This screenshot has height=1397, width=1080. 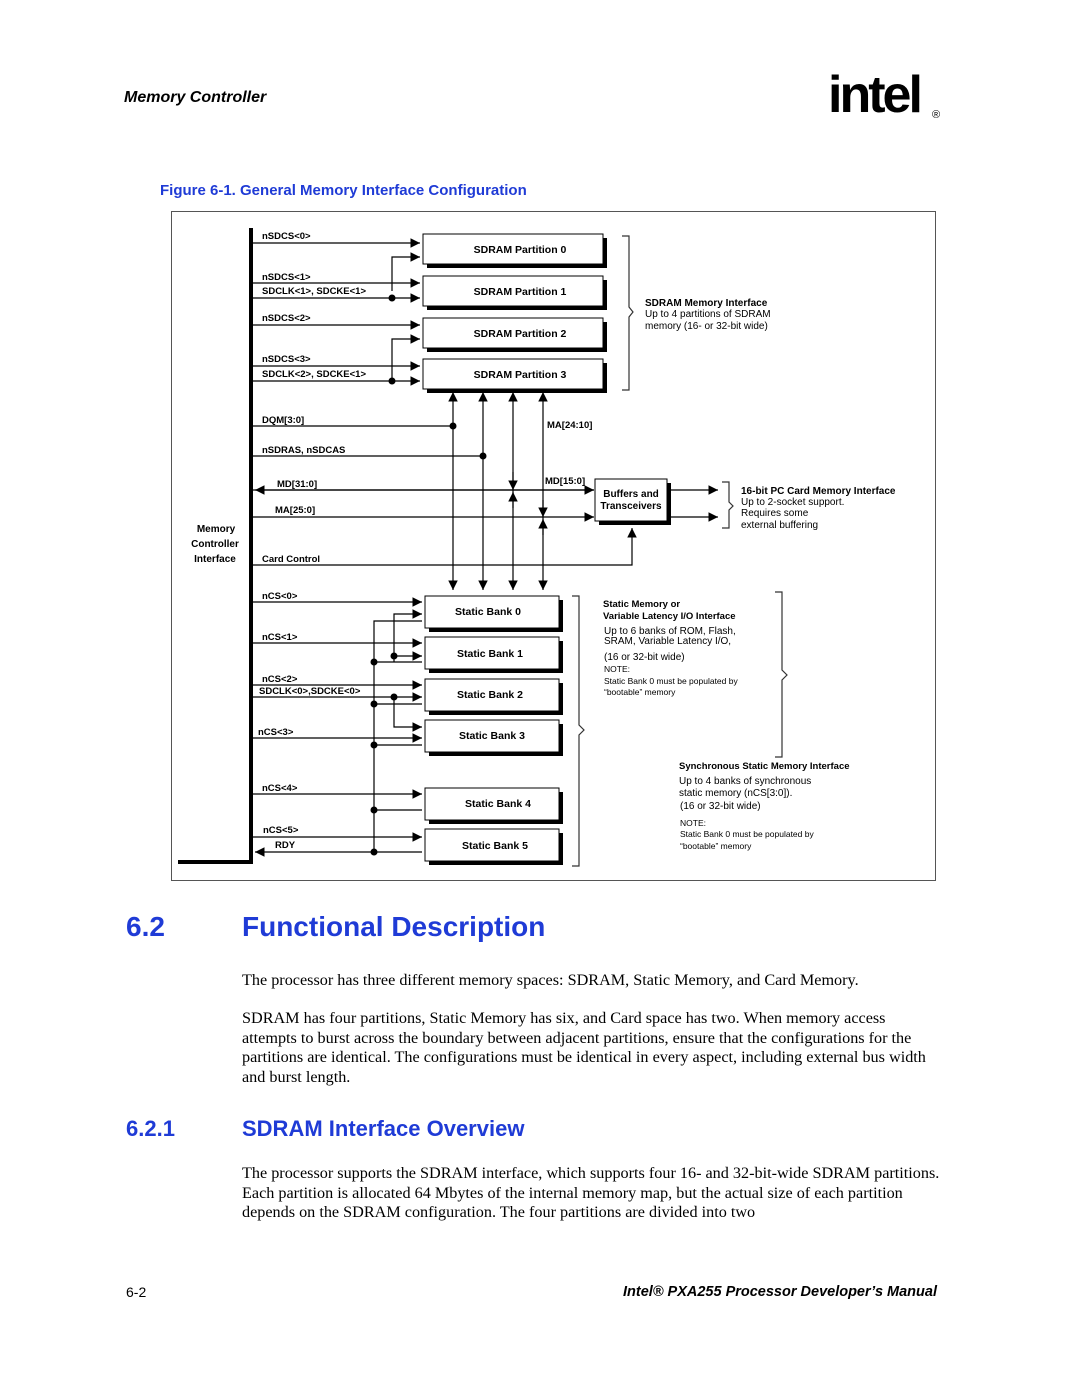 What do you see at coordinates (693, 823) in the screenshot?
I see `sync-note-label: NOTE:` at bounding box center [693, 823].